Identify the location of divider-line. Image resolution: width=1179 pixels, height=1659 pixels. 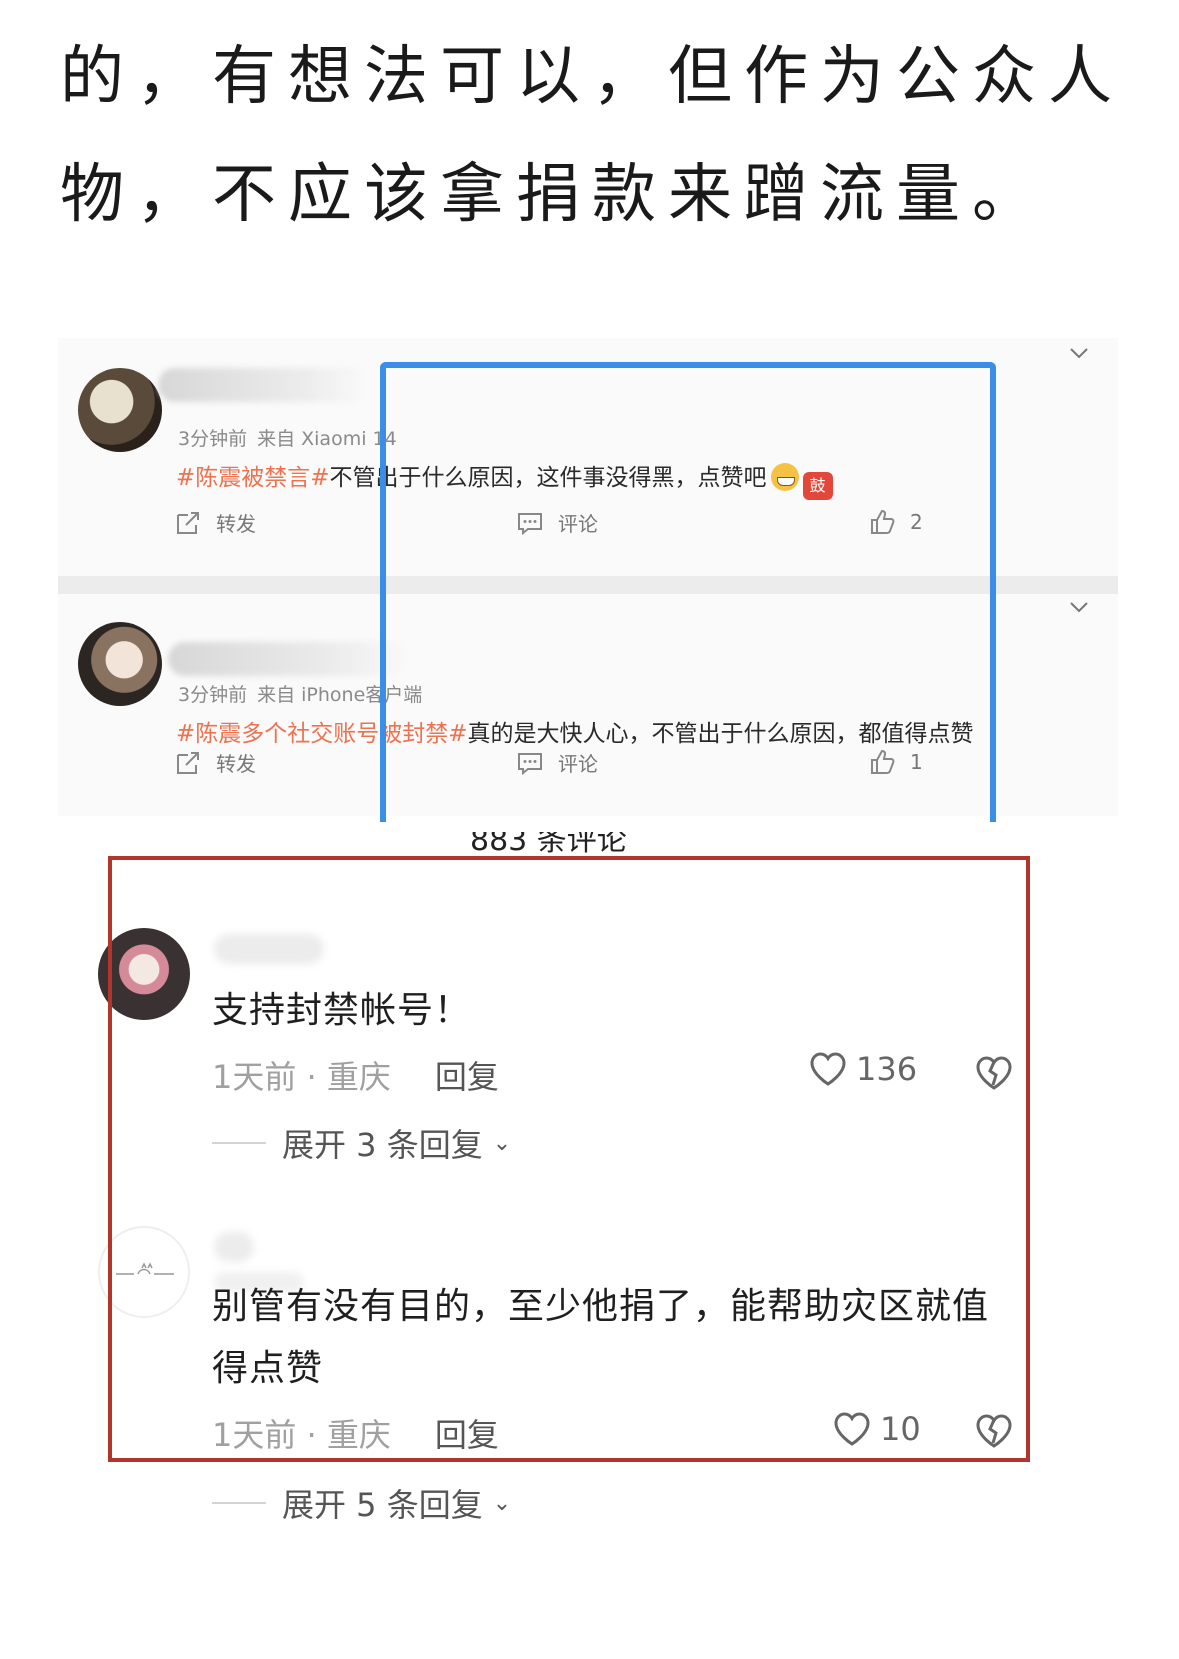
(239, 1503).